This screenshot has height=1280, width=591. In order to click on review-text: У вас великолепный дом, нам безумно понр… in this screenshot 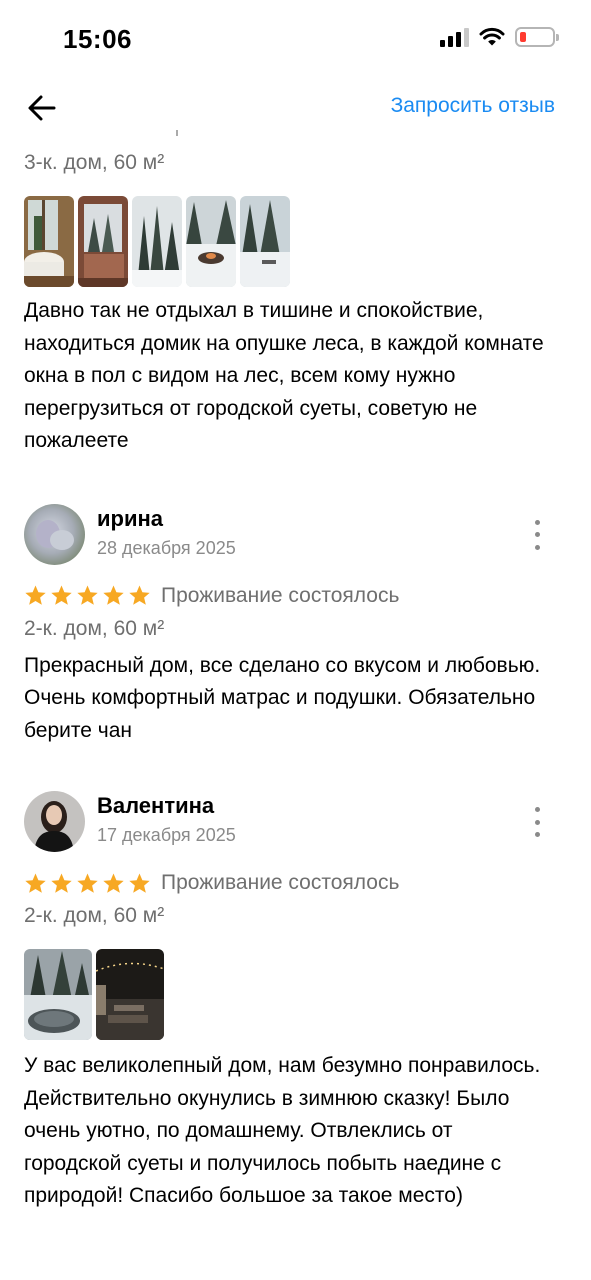, I will do `click(282, 1130)`.